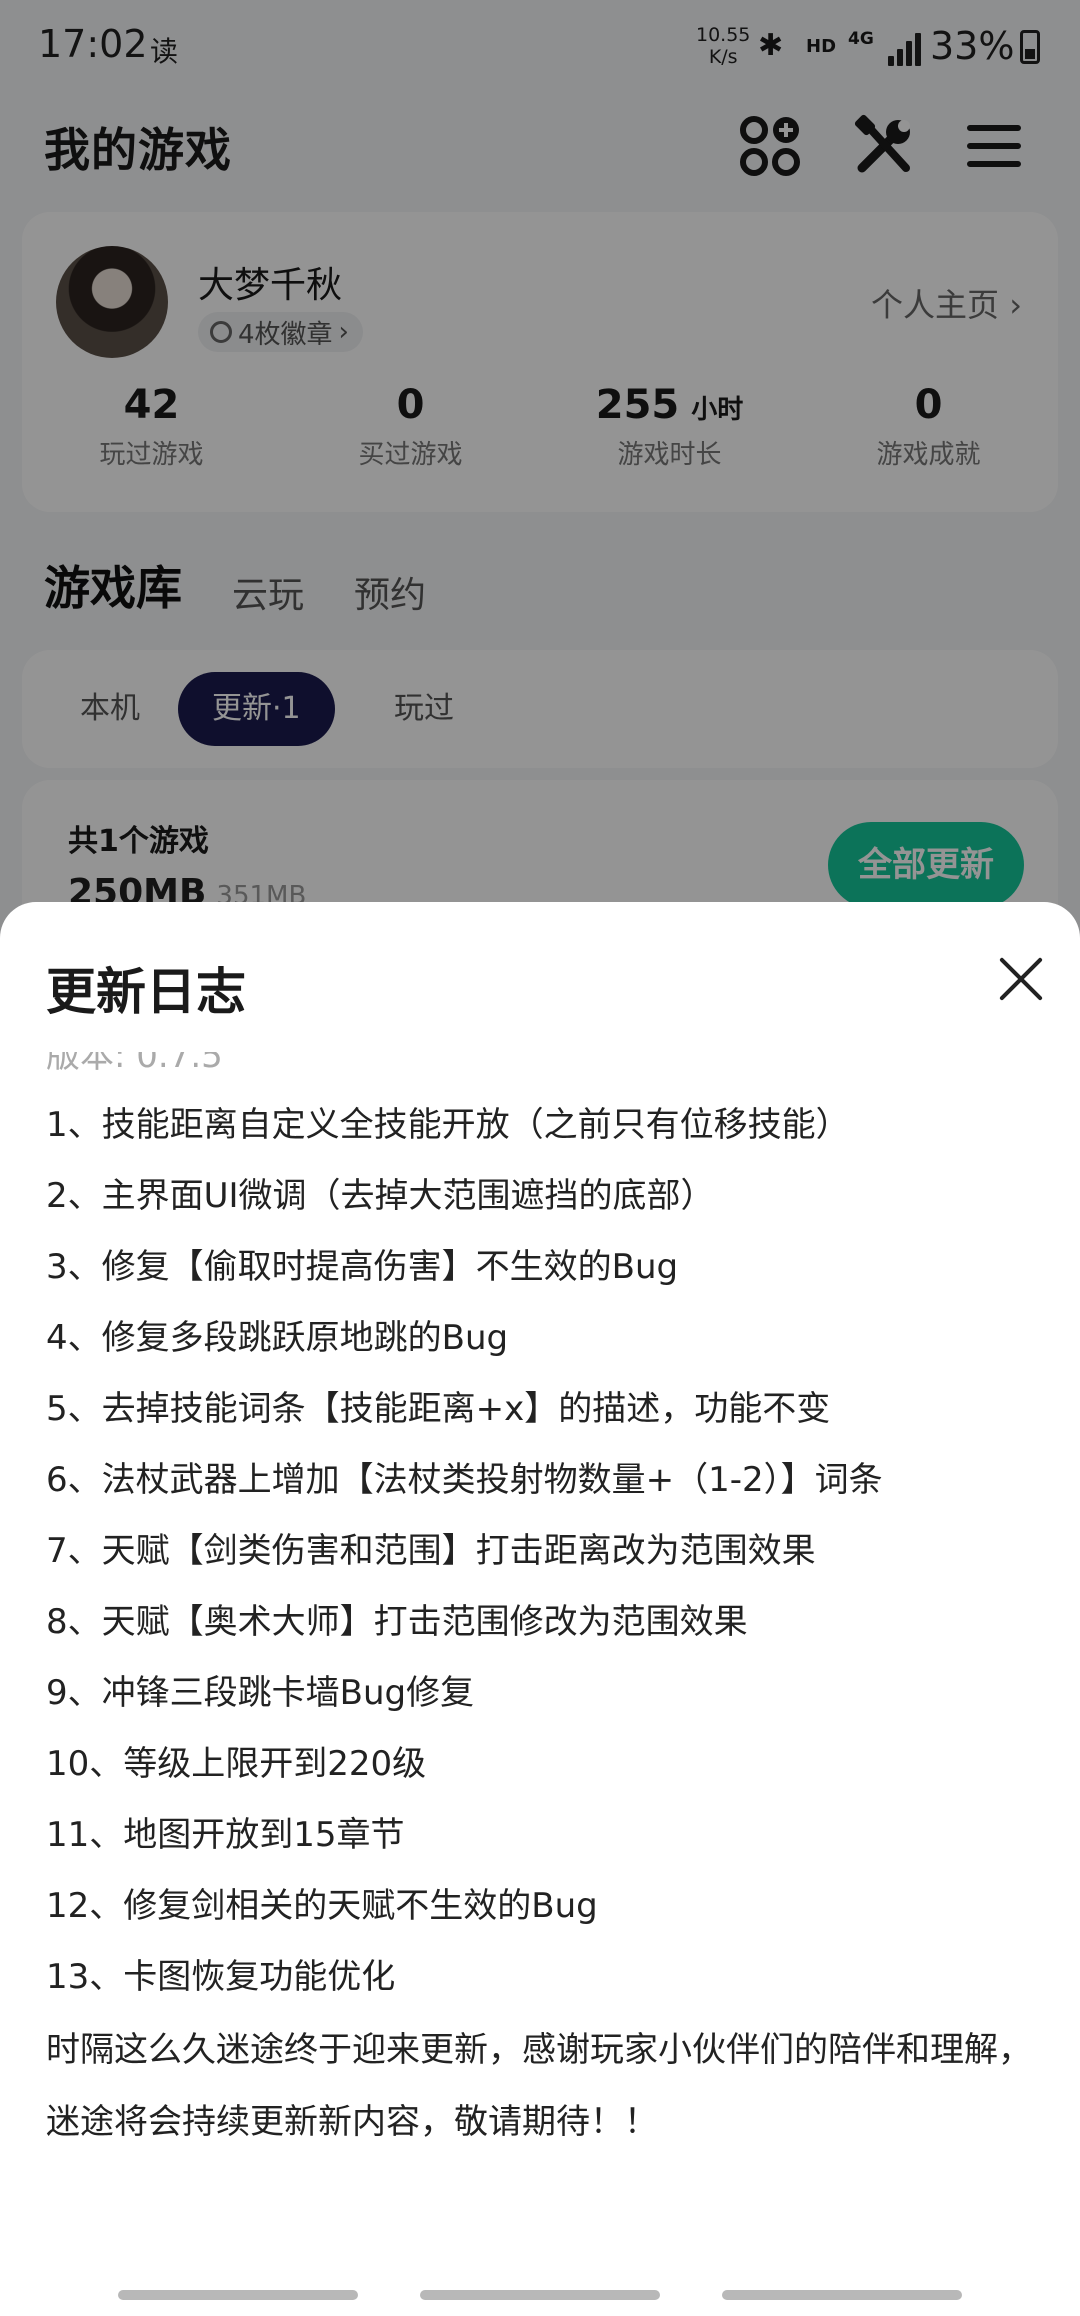  What do you see at coordinates (221, 1977) in the screenshot?
I see `list-item: 13、卡图恢复功能优化` at bounding box center [221, 1977].